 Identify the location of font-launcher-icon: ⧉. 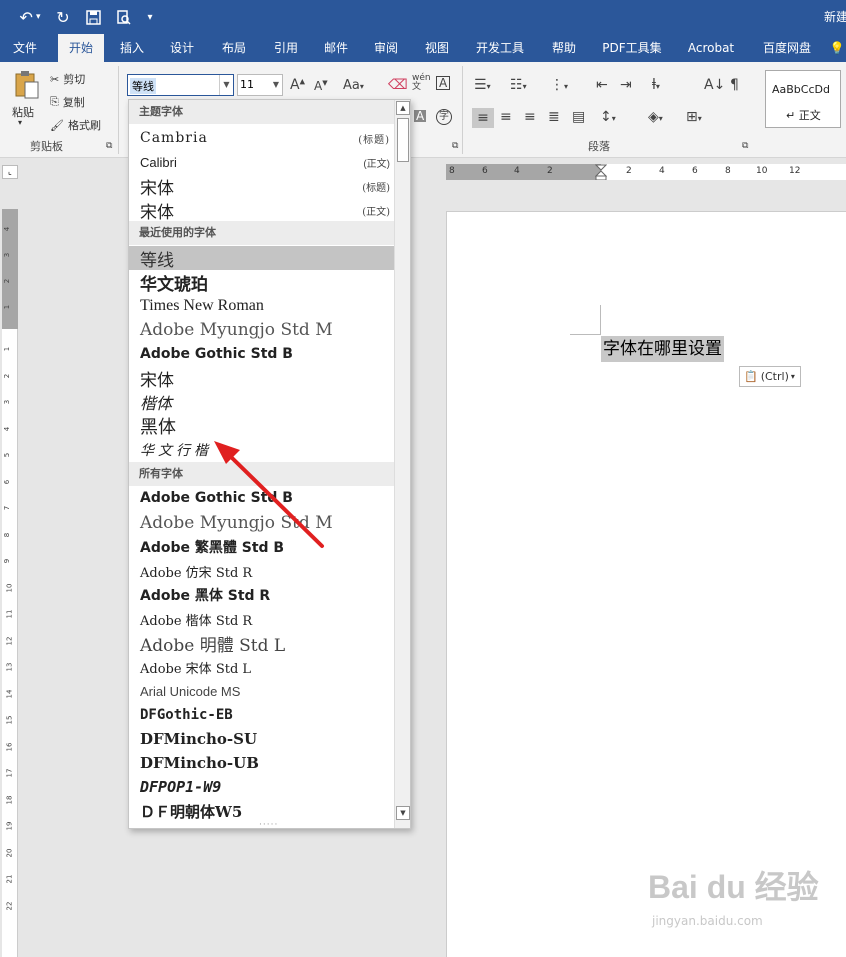
(455, 146).